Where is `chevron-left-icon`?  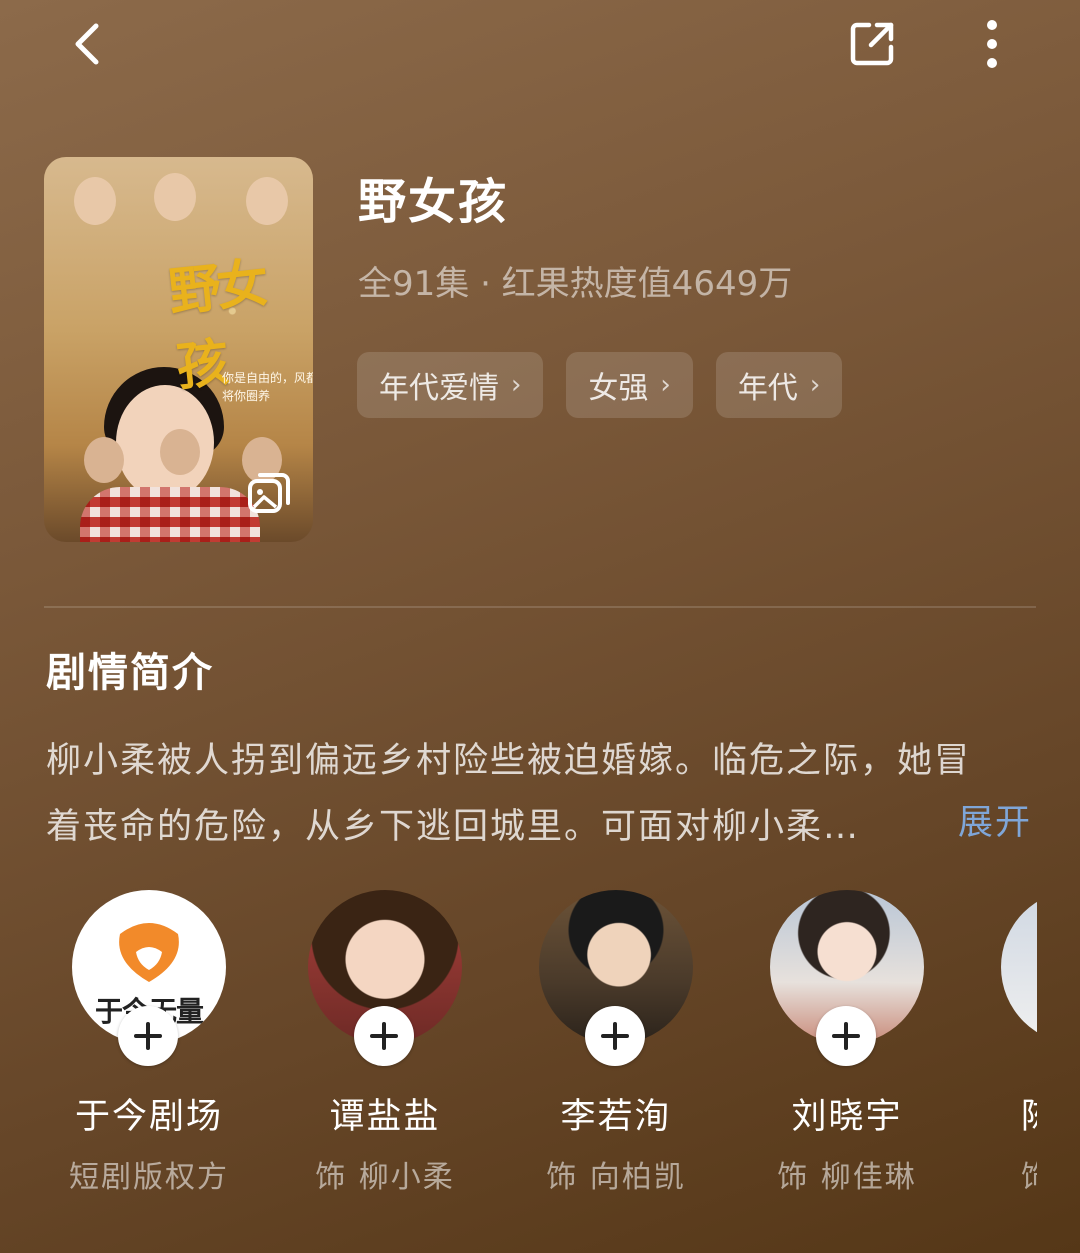
chevron-left-icon is located at coordinates (87, 44).